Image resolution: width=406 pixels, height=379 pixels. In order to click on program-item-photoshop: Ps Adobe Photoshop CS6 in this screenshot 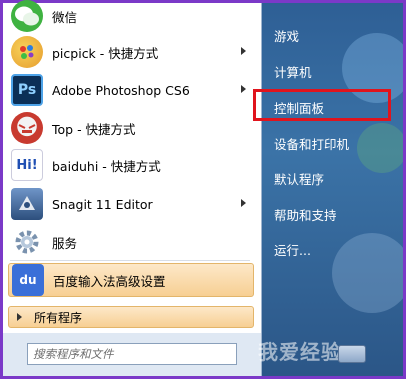, I will do `click(131, 90)`.